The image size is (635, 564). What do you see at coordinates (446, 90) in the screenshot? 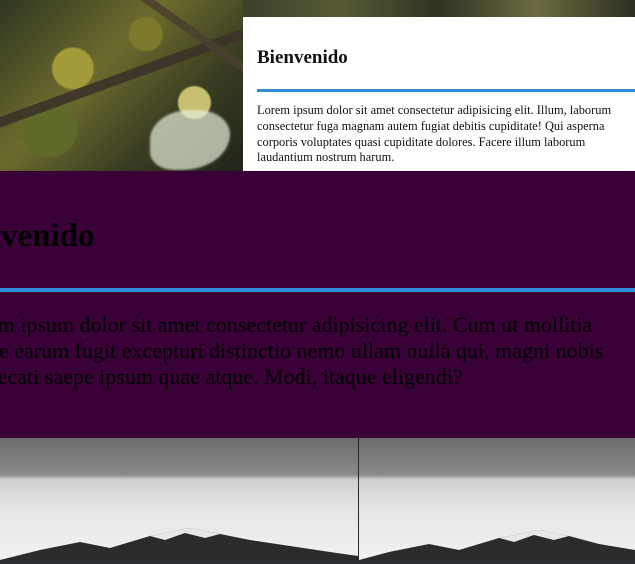
I see `card-divider` at bounding box center [446, 90].